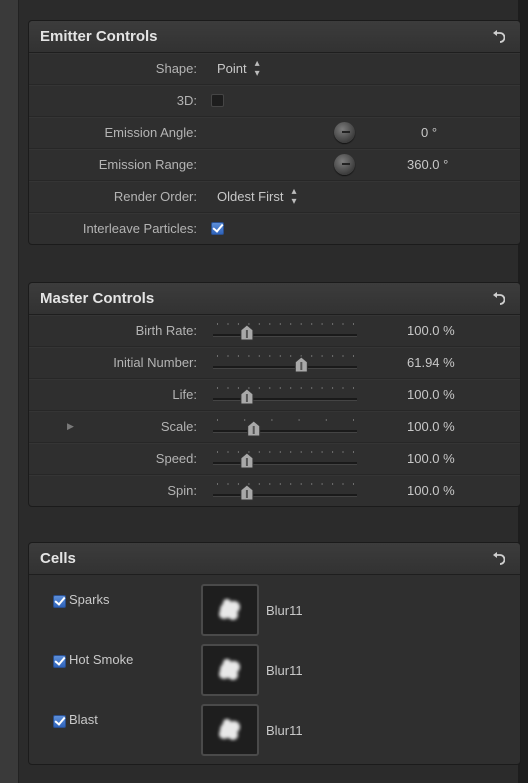 The width and height of the screenshot is (528, 783). I want to click on shape-label: Shape:, so click(176, 68).